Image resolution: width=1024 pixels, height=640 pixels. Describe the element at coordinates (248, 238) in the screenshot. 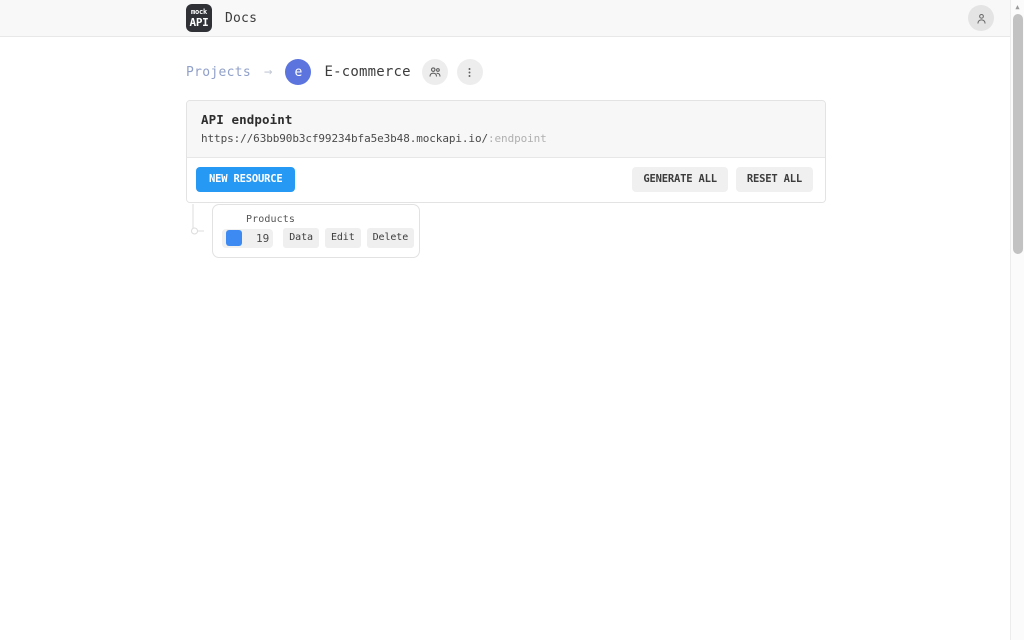

I see `resource-count-field: 19` at that location.